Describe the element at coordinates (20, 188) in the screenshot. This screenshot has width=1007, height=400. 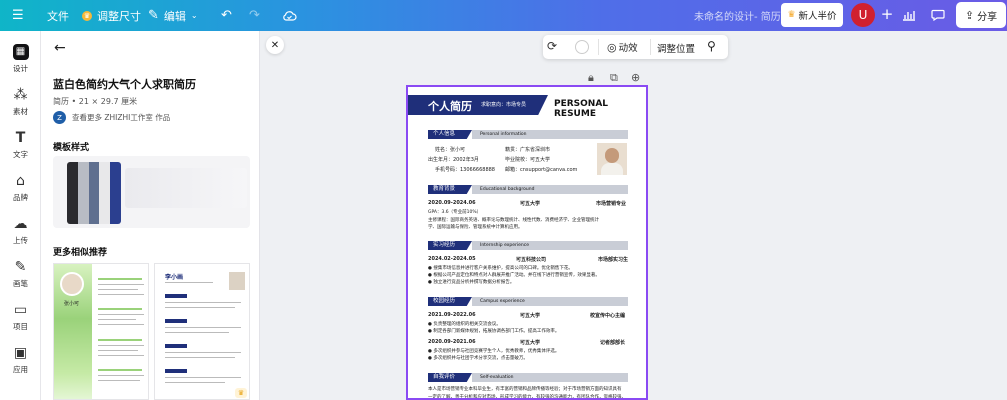
I see `rail-item-brand: ⌂ 品牌` at that location.